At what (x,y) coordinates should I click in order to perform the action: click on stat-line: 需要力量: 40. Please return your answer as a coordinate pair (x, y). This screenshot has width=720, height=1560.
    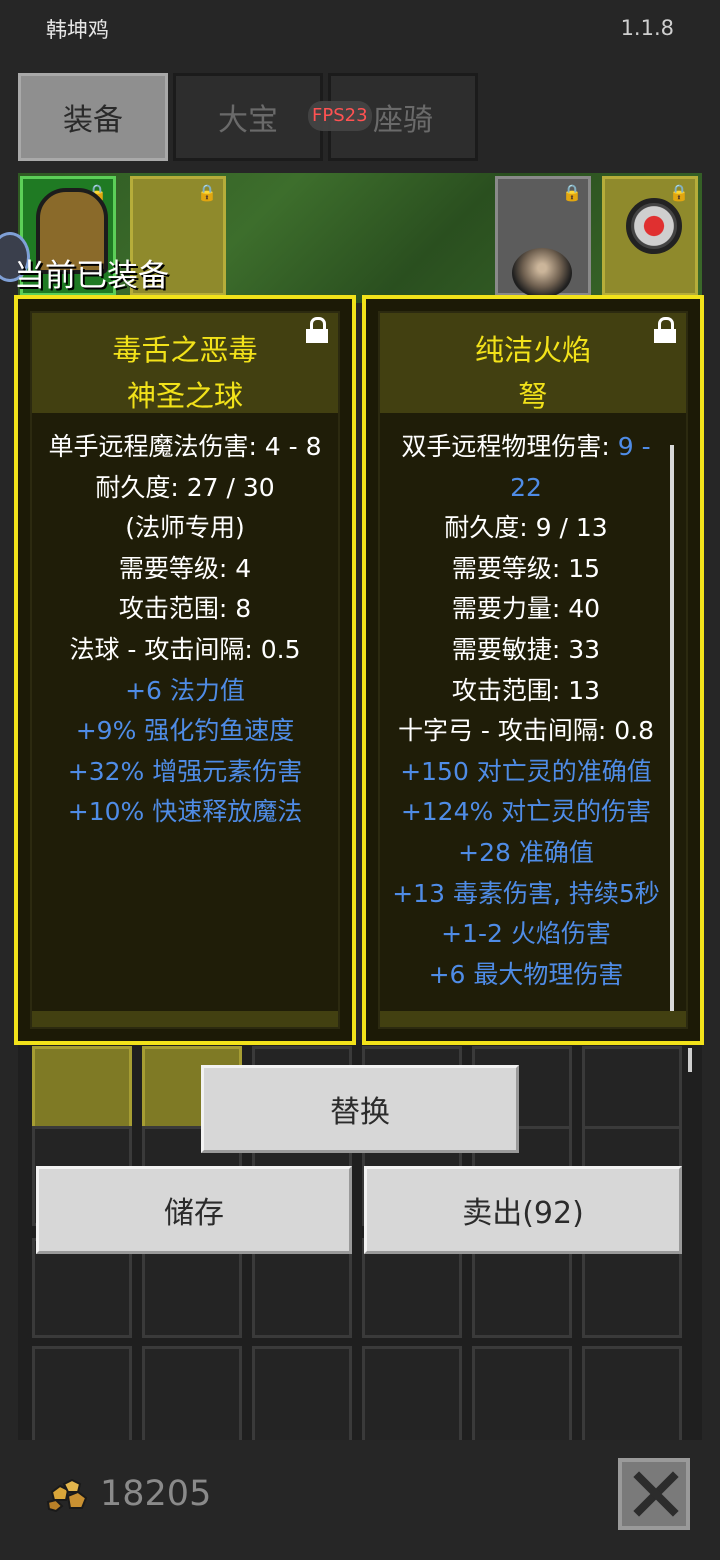
    Looking at the image, I should click on (526, 609).